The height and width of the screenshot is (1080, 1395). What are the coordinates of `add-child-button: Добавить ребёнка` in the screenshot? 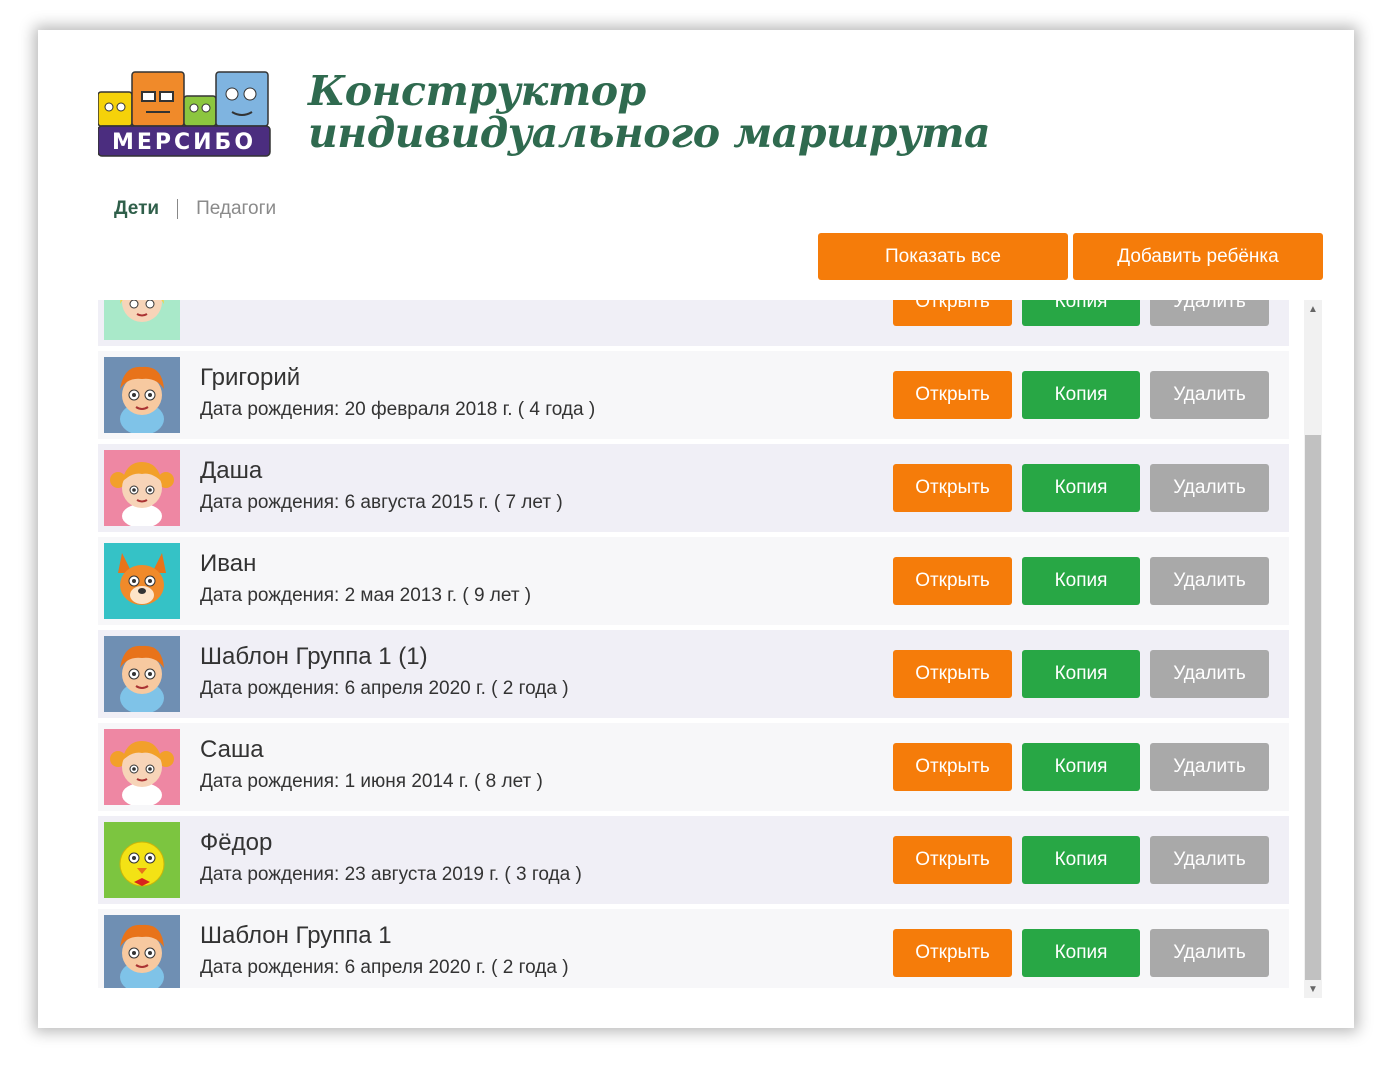 It's located at (1198, 256).